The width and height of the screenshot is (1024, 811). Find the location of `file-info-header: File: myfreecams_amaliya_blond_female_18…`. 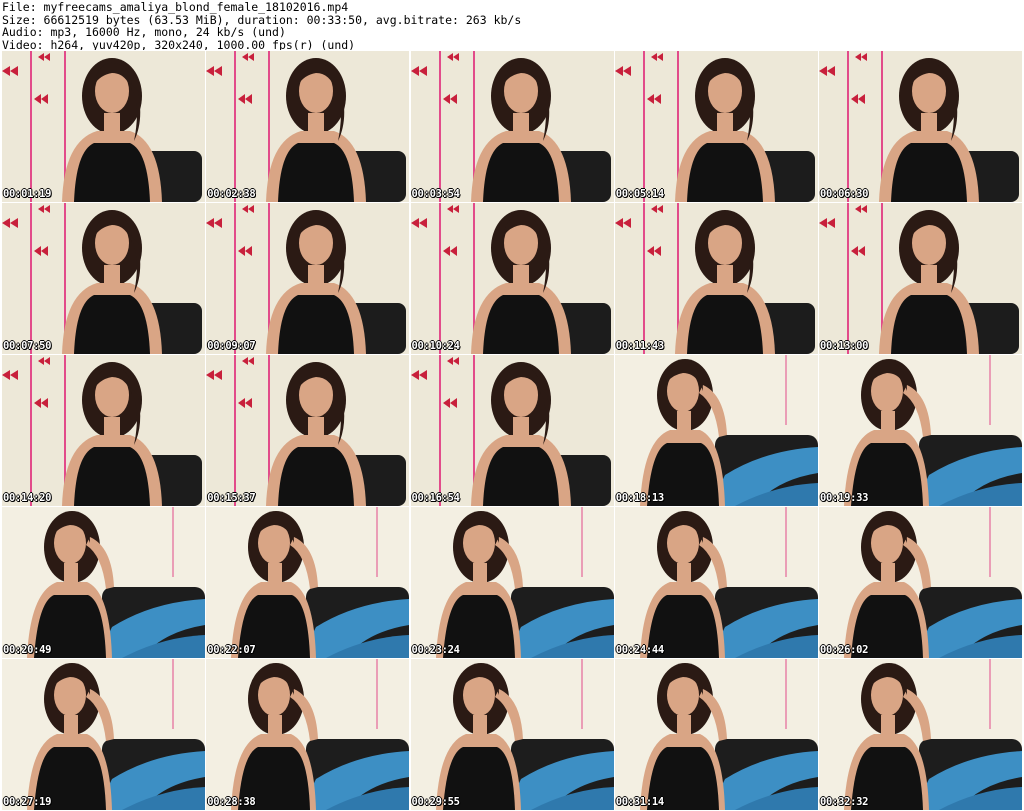

file-info-header: File: myfreecams_amaliya_blond_female_18… is located at coordinates (512, 25).